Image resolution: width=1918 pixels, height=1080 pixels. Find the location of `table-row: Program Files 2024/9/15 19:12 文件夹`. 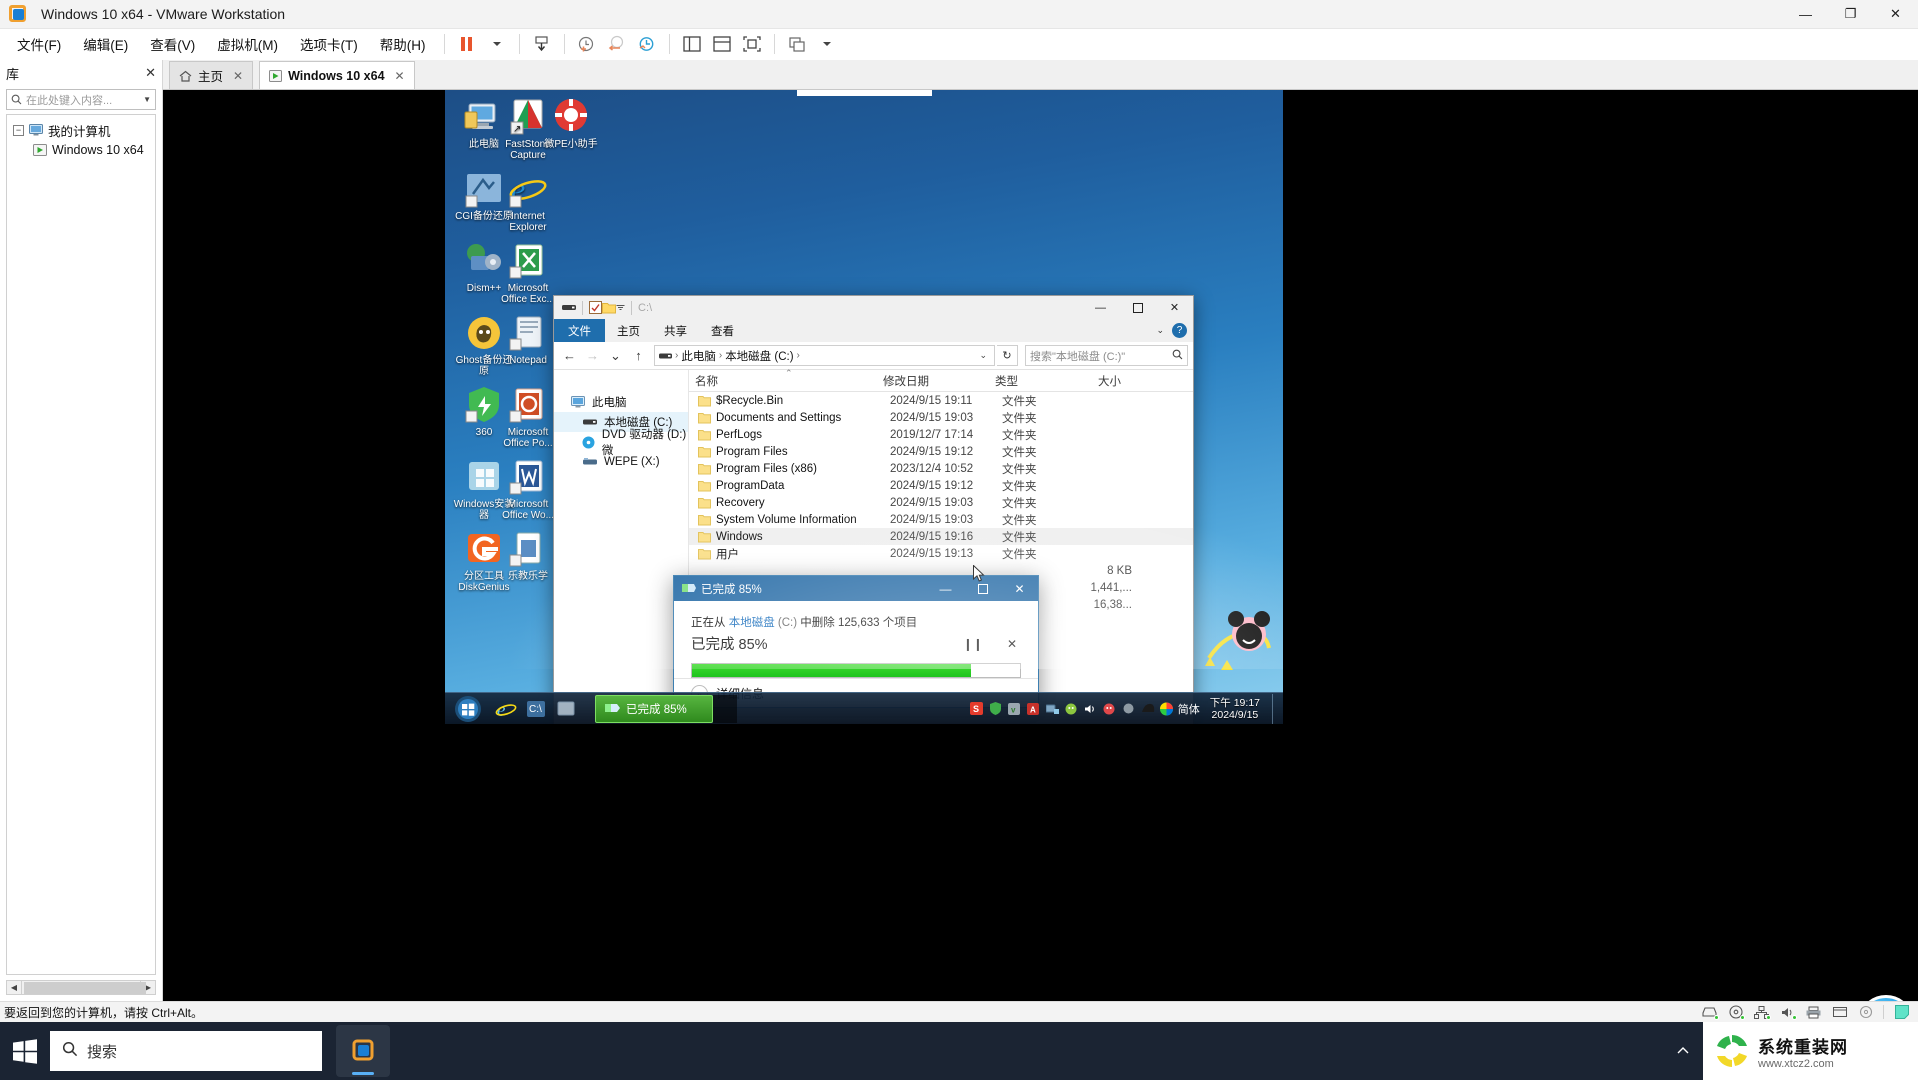

table-row: Program Files 2024/9/15 19:12 文件夹 is located at coordinates (941, 451).